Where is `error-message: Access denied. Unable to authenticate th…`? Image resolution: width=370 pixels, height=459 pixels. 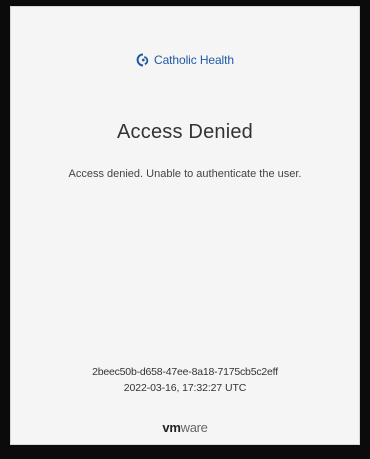
error-message: Access denied. Unable to authenticate th… is located at coordinates (185, 174).